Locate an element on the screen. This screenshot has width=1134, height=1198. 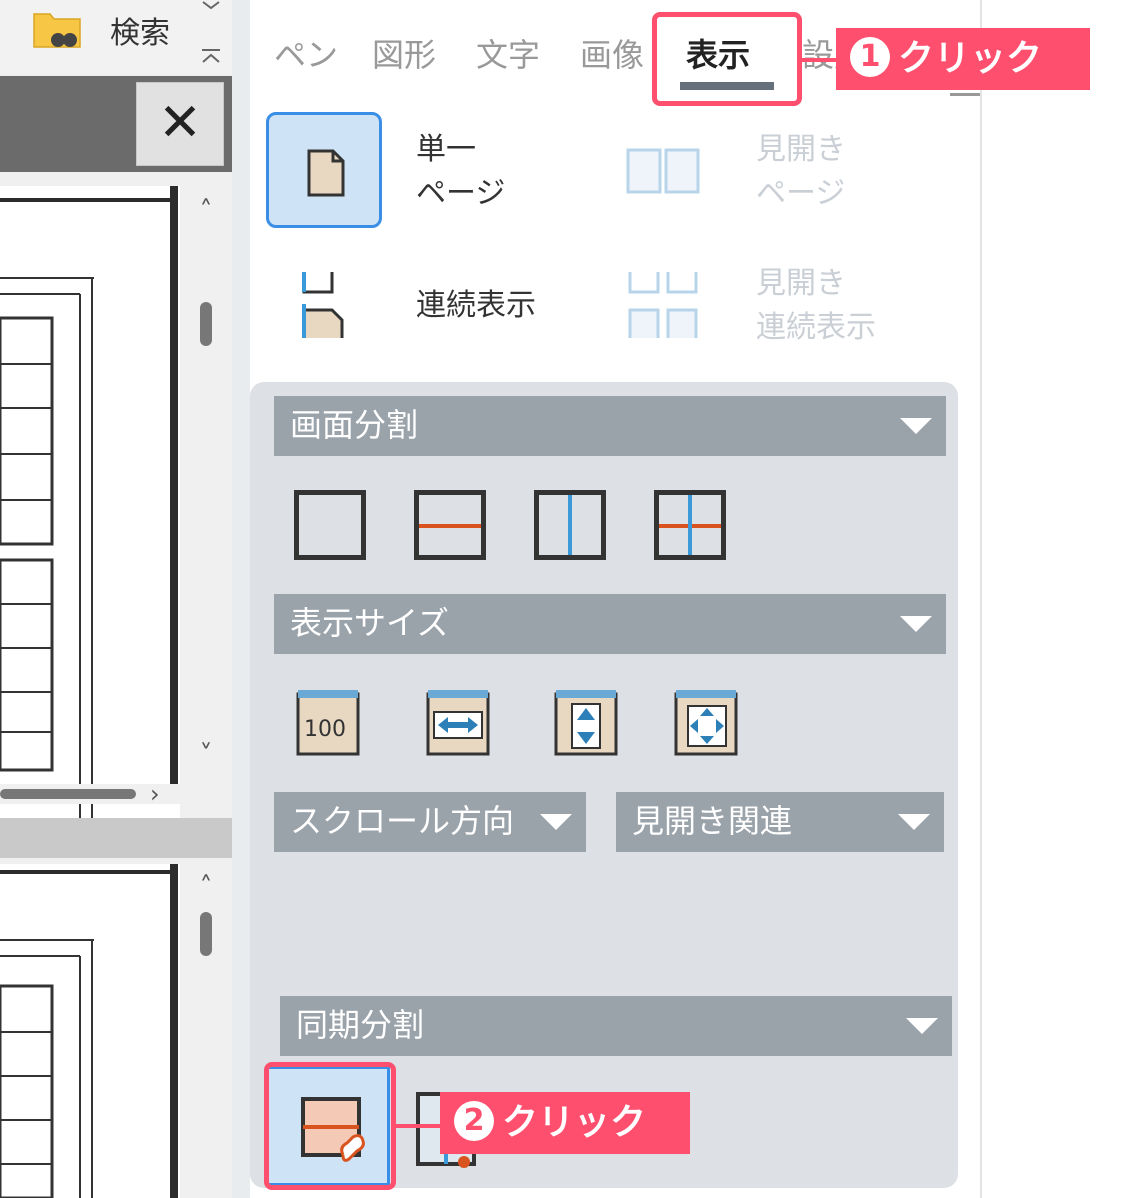
fit-height-icon is located at coordinates (588, 723).